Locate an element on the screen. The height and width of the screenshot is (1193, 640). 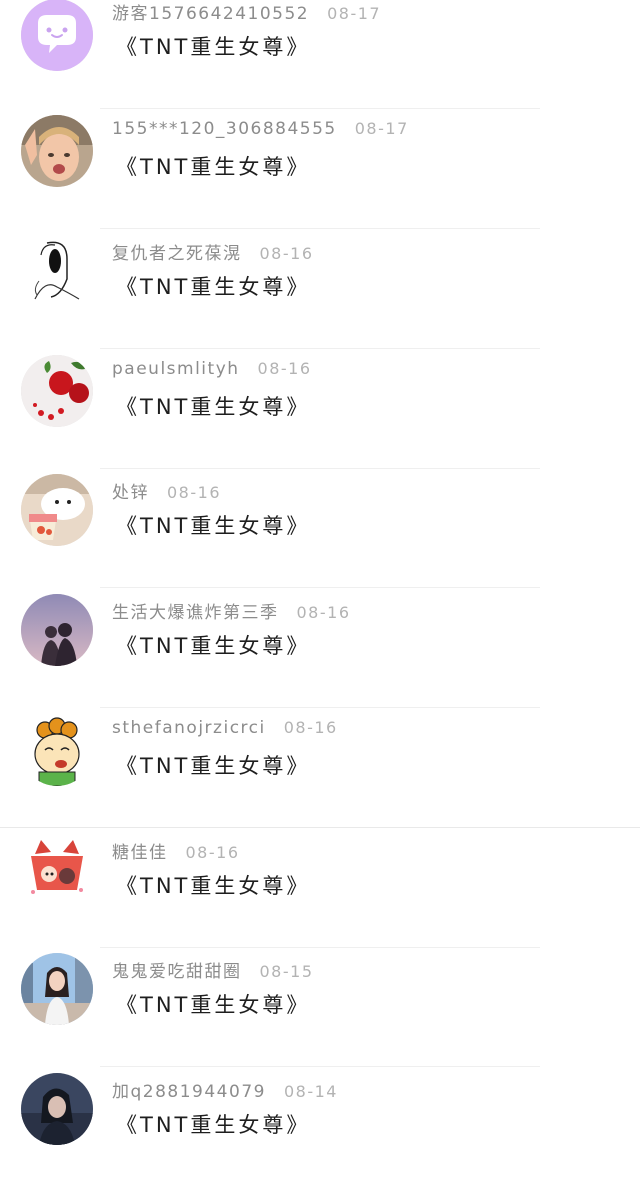
comment-date: 08-15 is located at coordinates (286, 971).